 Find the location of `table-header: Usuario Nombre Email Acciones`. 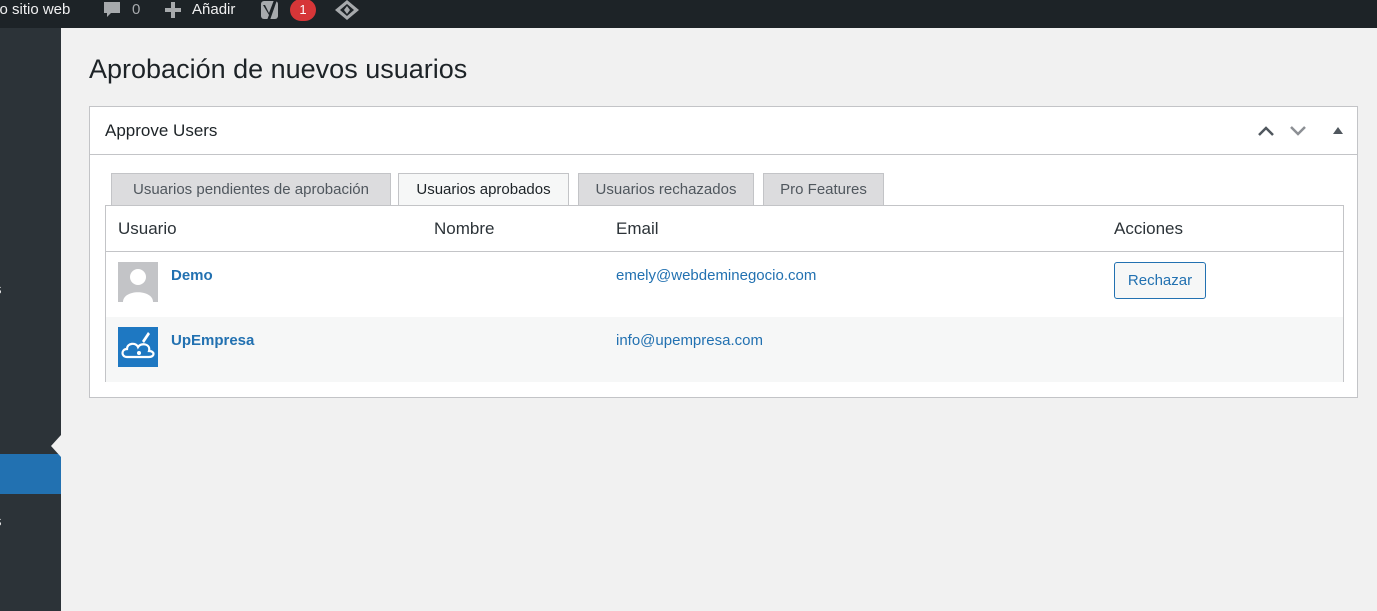

table-header: Usuario Nombre Email Acciones is located at coordinates (724, 229).